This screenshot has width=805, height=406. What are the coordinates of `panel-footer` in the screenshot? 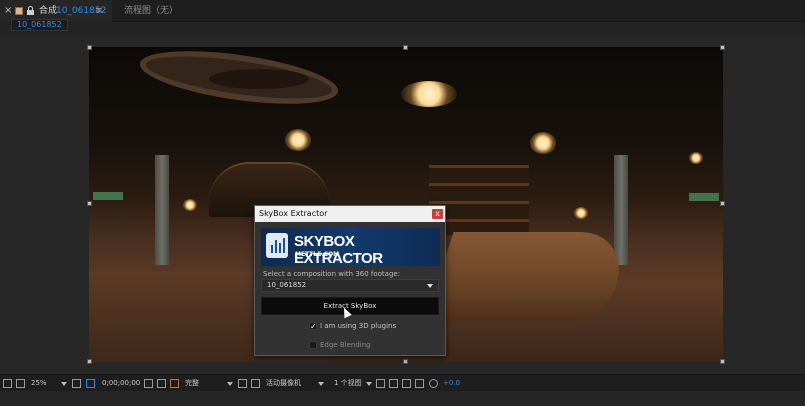 It's located at (402, 398).